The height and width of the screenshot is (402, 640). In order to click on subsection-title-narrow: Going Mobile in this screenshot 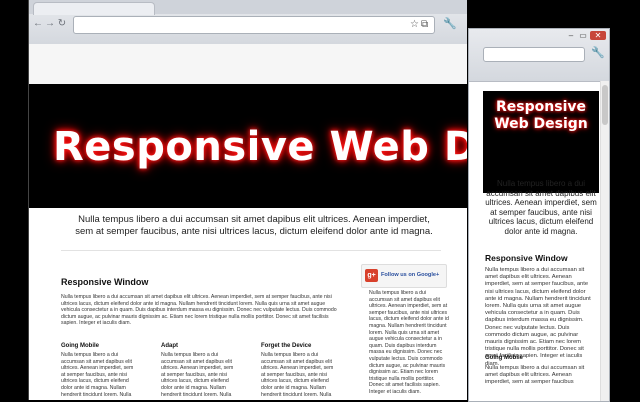, I will do `click(504, 358)`.